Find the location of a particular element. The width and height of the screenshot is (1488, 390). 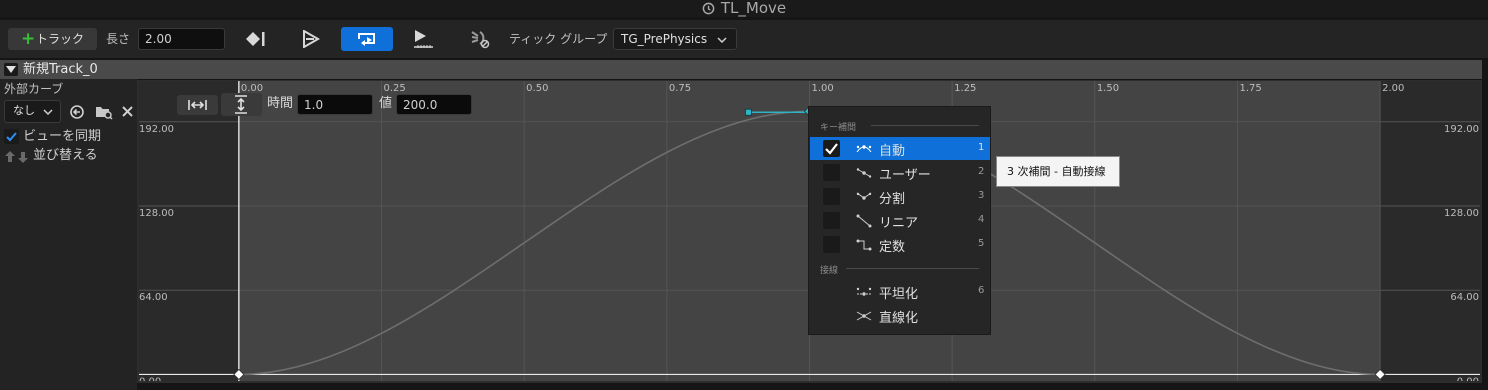

menu-item-label: 定数 is located at coordinates (892, 247).